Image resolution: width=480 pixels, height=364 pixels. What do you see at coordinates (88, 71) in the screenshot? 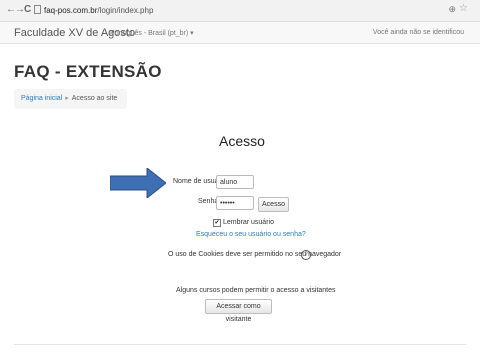
I see `page-title: FAQ - EXTENSÃO` at bounding box center [88, 71].